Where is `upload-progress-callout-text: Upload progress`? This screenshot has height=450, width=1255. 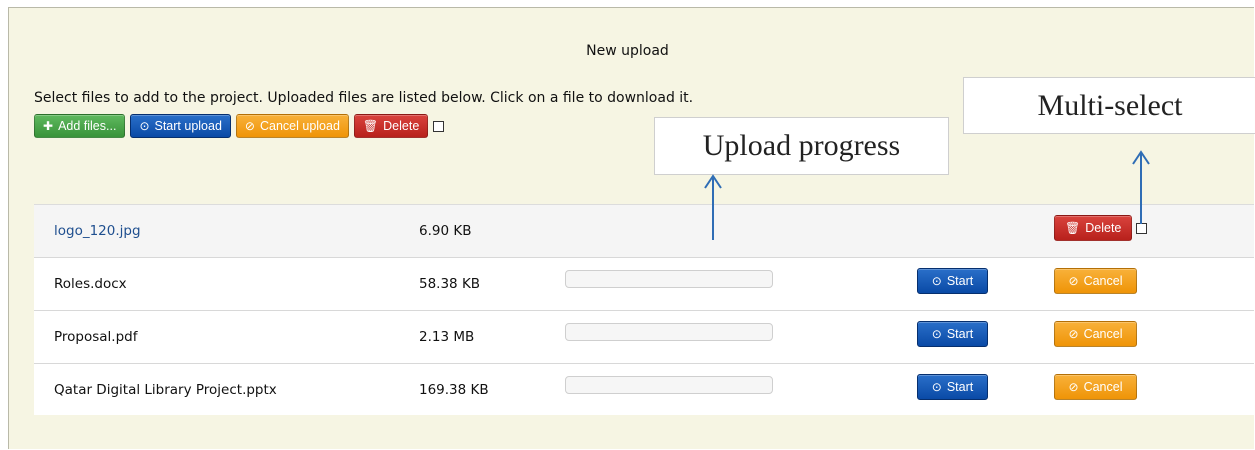 upload-progress-callout-text: Upload progress is located at coordinates (801, 145).